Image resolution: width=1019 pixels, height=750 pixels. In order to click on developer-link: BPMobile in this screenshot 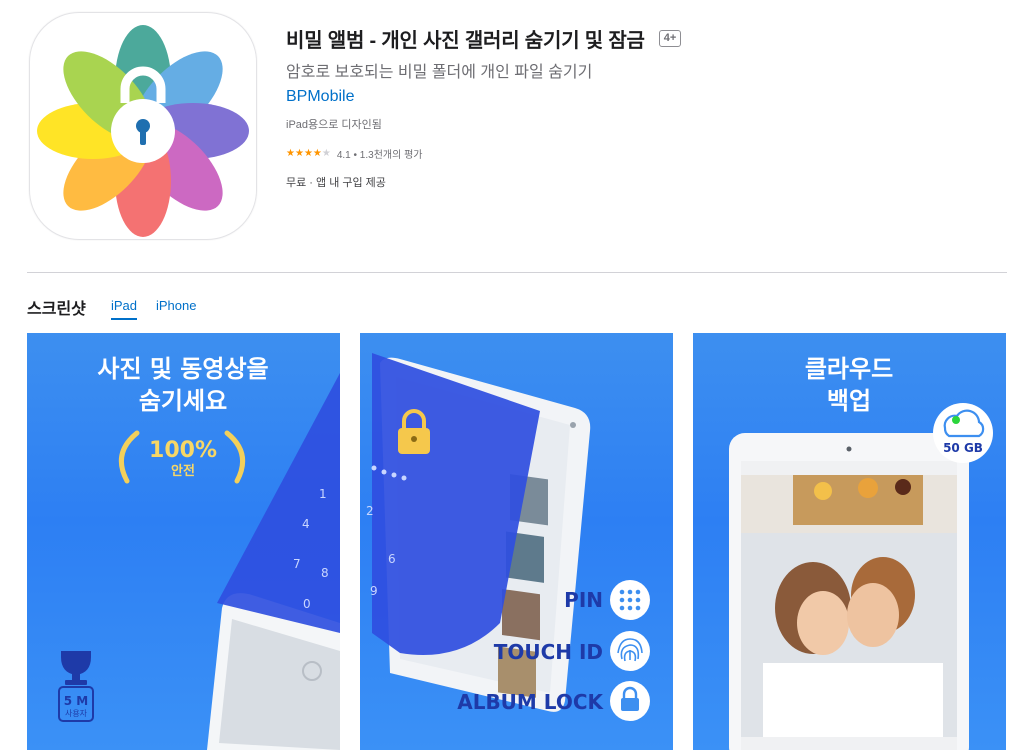, I will do `click(320, 97)`.